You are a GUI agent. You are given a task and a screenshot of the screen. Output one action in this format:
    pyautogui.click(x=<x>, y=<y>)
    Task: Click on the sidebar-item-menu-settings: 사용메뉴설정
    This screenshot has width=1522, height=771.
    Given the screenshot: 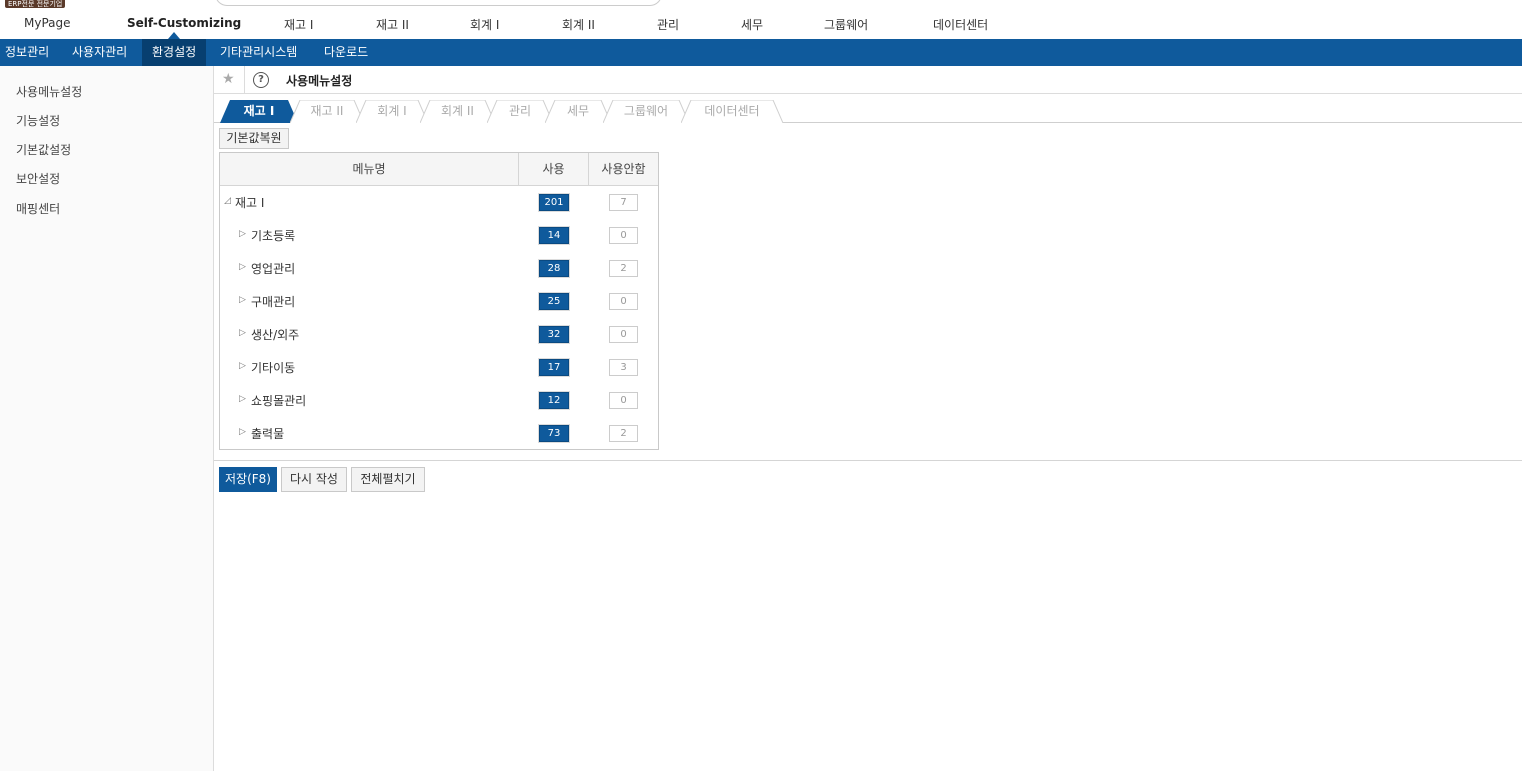 What is the action you would take?
    pyautogui.click(x=49, y=91)
    